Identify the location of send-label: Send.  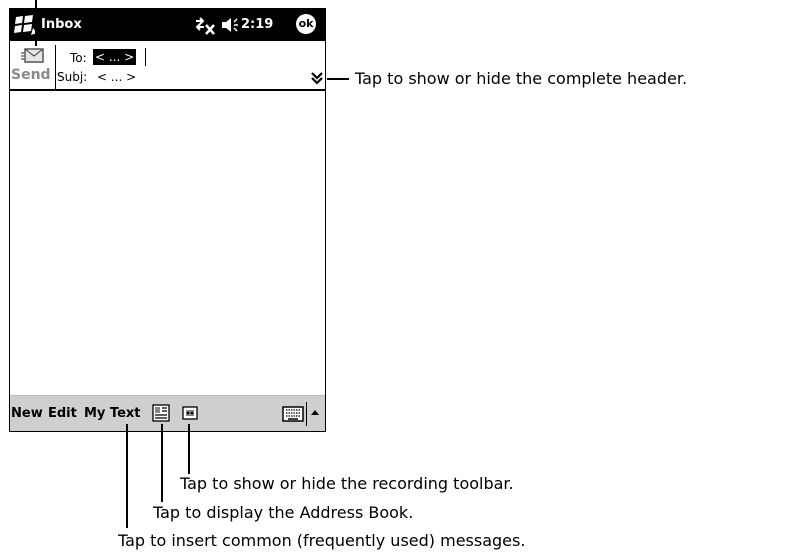
(31, 75).